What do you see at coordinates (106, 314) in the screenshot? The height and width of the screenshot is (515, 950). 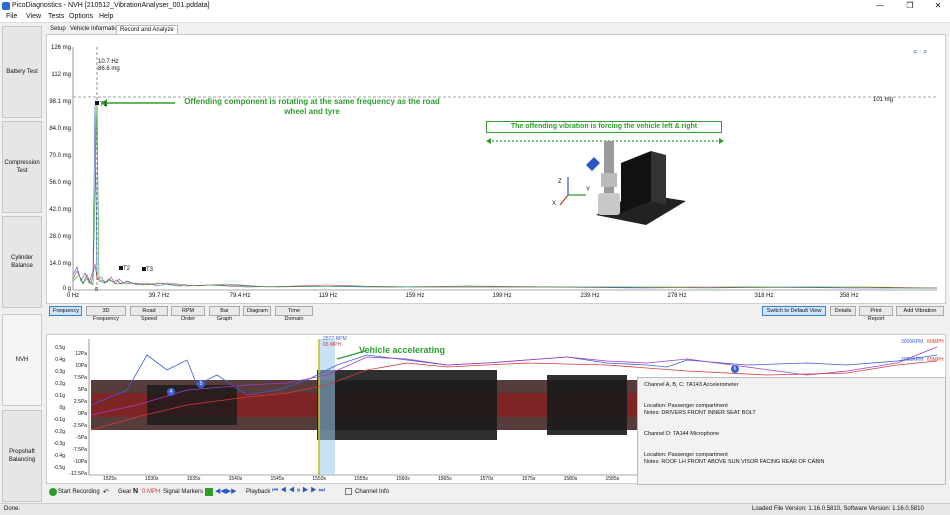 I see `view-3d-frequency-button: 3D Frequency` at bounding box center [106, 314].